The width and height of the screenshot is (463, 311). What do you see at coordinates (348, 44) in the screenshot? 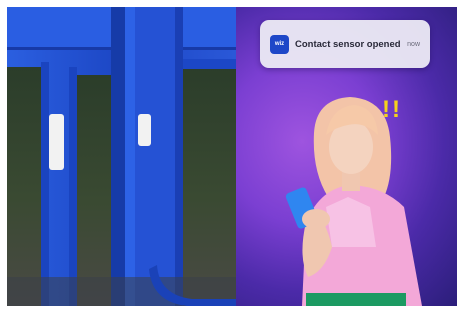
I see `notification-title: Contact sensor opened` at bounding box center [348, 44].